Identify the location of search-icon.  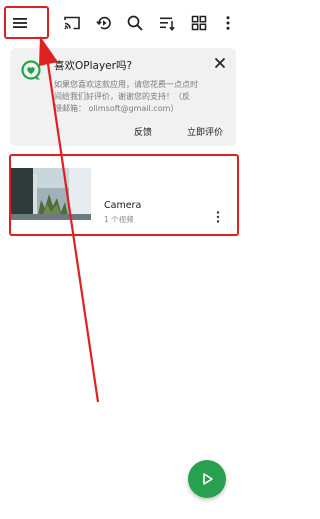
(135, 23).